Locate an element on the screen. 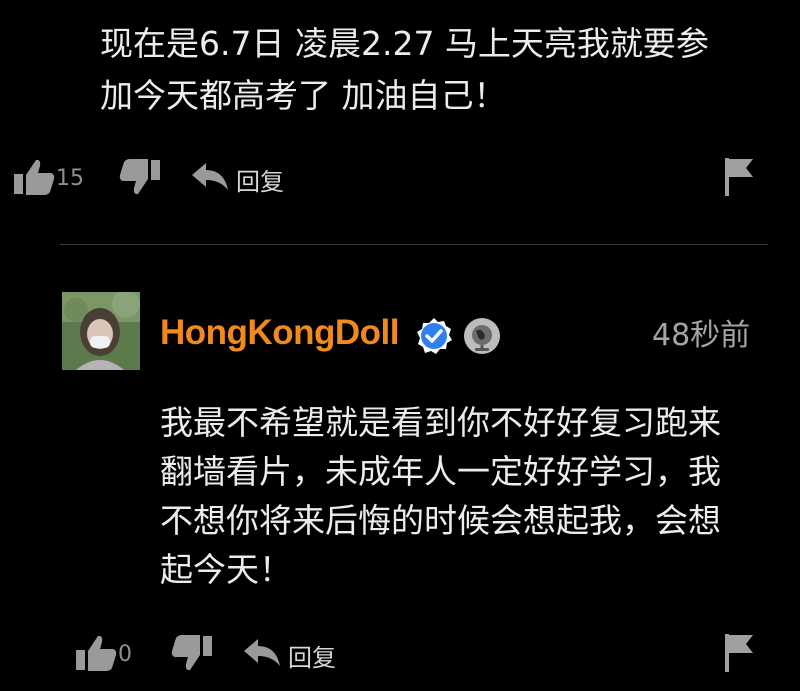  timestamp: 48秒前 is located at coordinates (701, 335).